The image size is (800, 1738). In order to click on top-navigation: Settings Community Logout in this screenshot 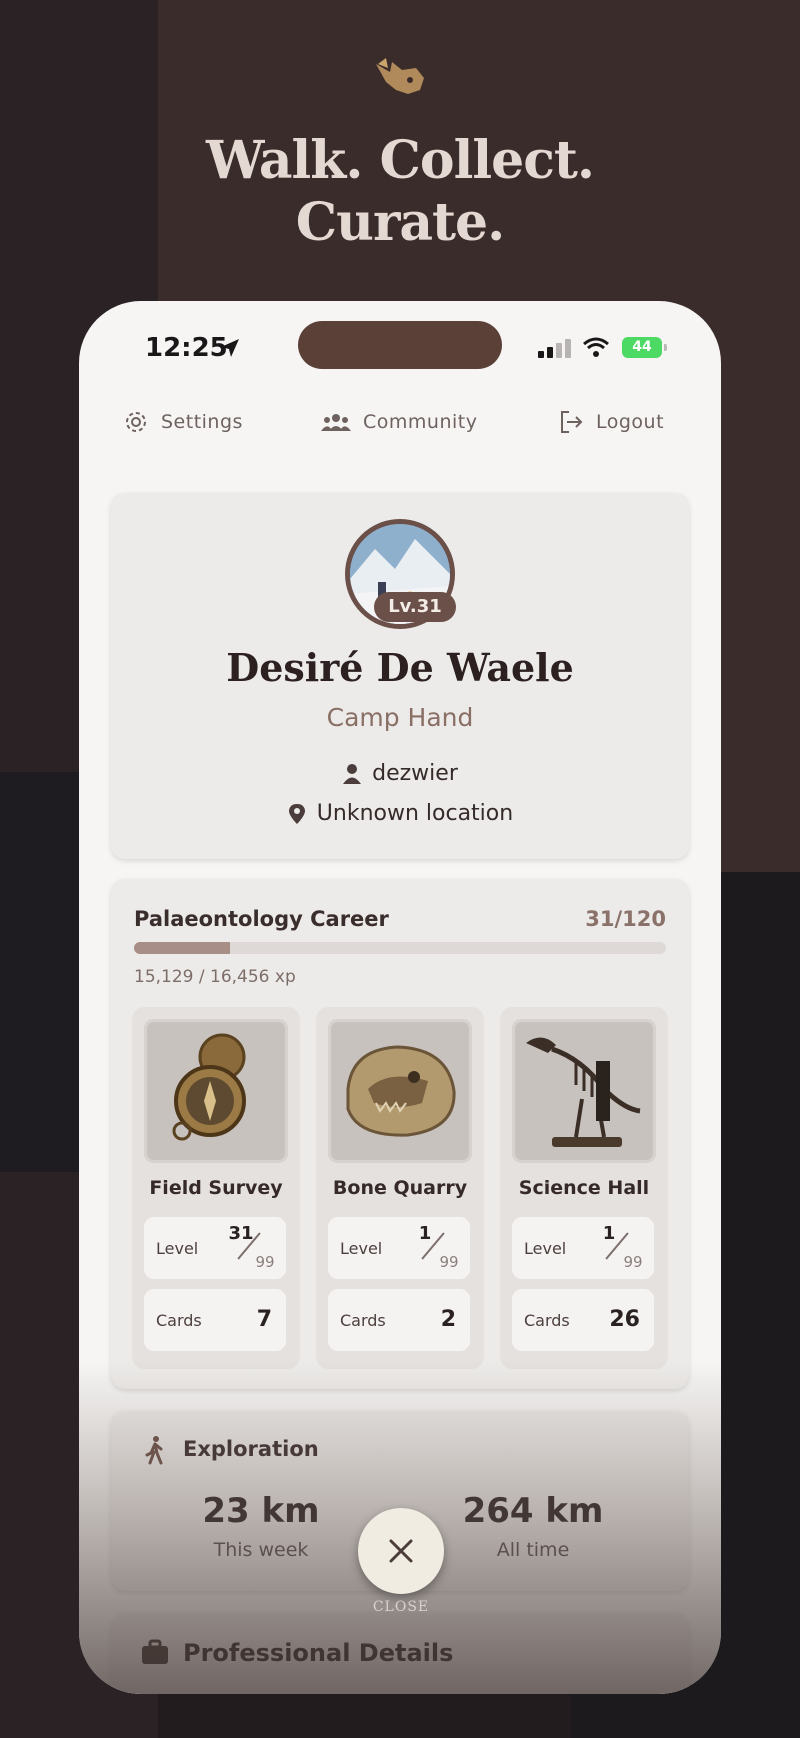, I will do `click(400, 434)`.